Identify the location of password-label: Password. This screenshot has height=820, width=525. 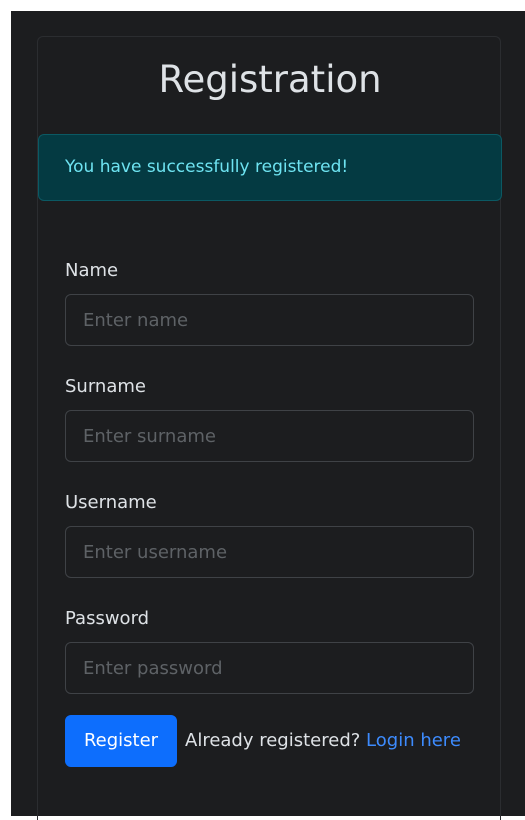
(107, 618).